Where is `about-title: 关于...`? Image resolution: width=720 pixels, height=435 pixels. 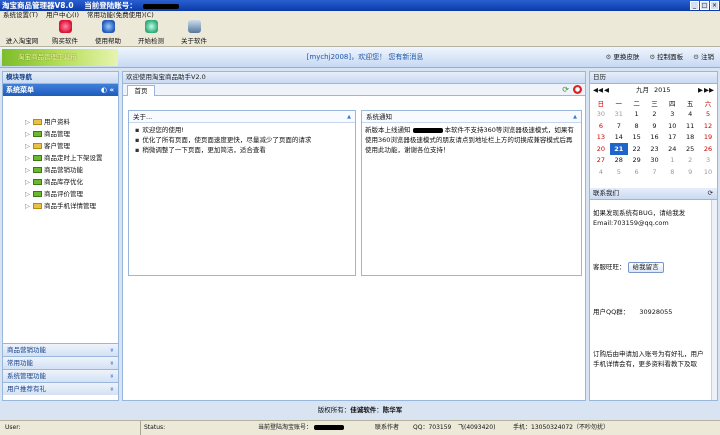 about-title: 关于... is located at coordinates (242, 117).